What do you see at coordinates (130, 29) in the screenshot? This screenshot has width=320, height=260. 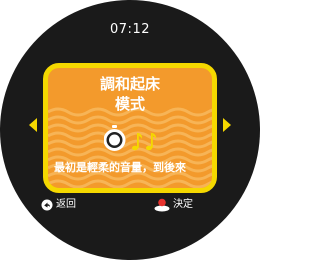 I see `clock-time: 07:12` at bounding box center [130, 29].